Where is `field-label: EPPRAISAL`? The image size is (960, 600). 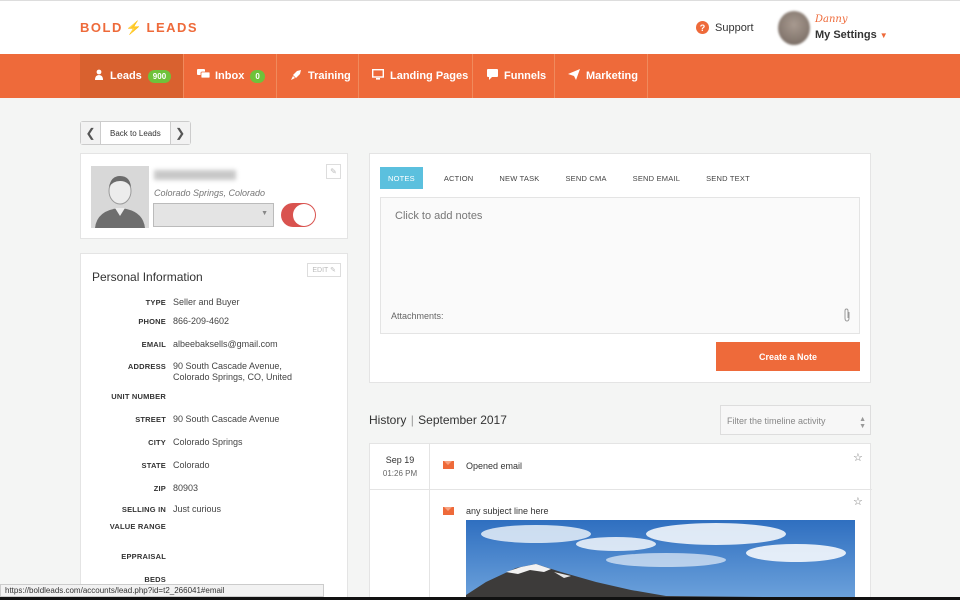
field-label: EPPRAISAL is located at coordinates (143, 556).